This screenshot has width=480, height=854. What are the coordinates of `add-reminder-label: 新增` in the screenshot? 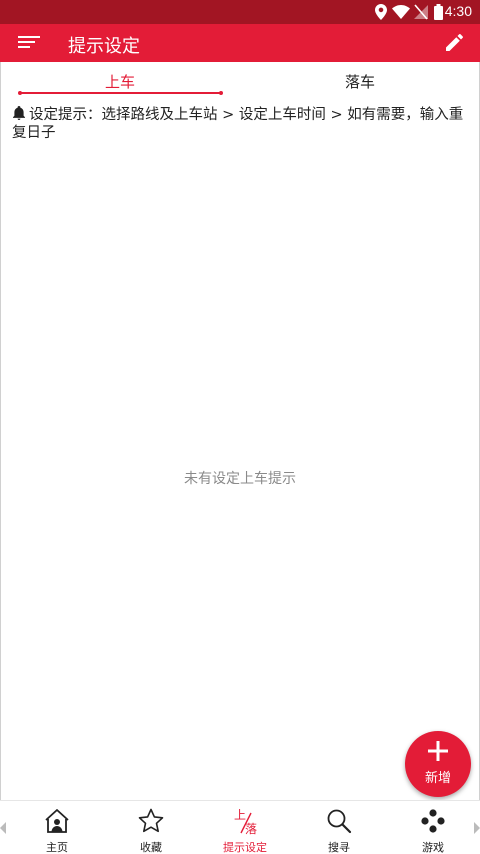 It's located at (437, 778).